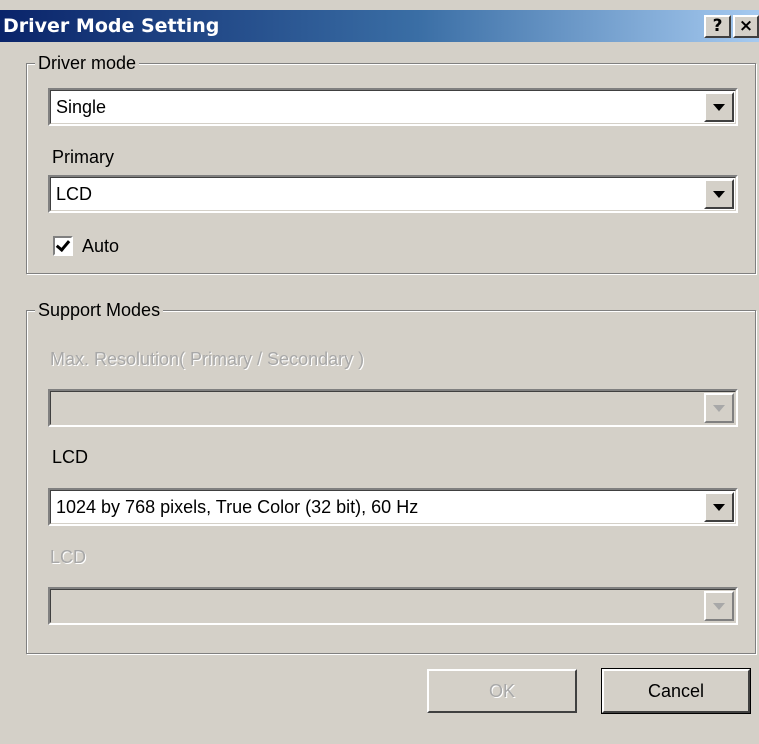 This screenshot has height=744, width=759. Describe the element at coordinates (63, 246) in the screenshot. I see `auto-checkbox` at that location.